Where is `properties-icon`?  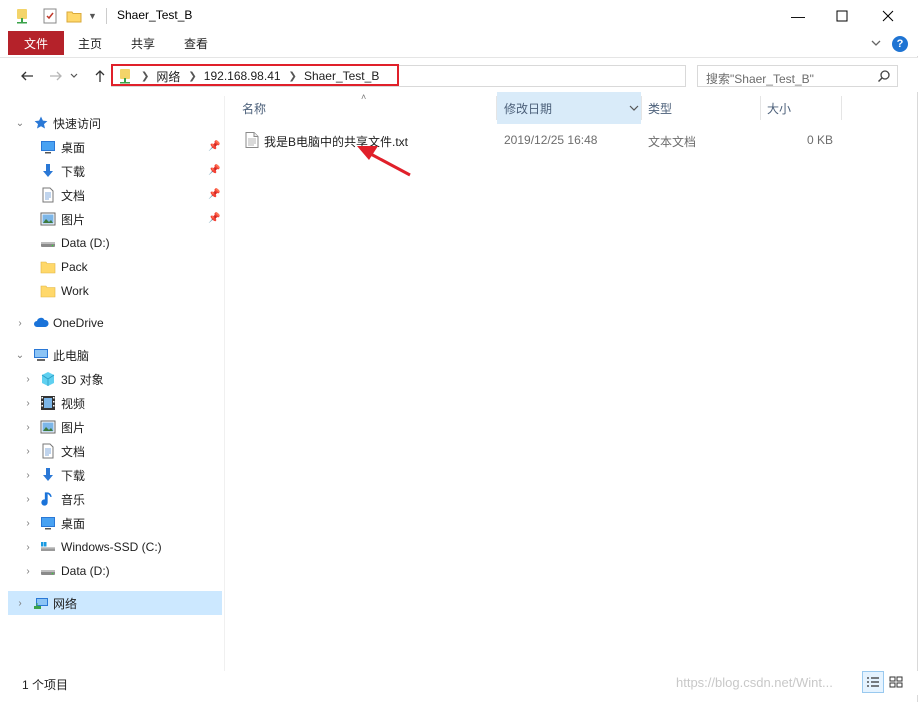
properties-icon is located at coordinates (50, 16).